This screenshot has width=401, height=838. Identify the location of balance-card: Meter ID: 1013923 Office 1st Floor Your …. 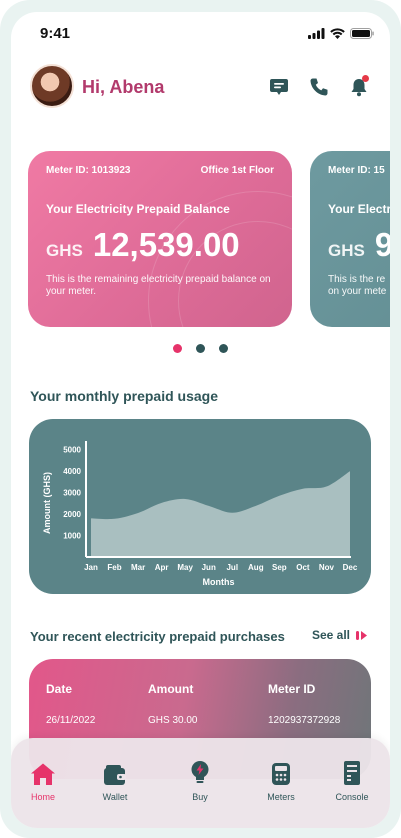
(160, 239).